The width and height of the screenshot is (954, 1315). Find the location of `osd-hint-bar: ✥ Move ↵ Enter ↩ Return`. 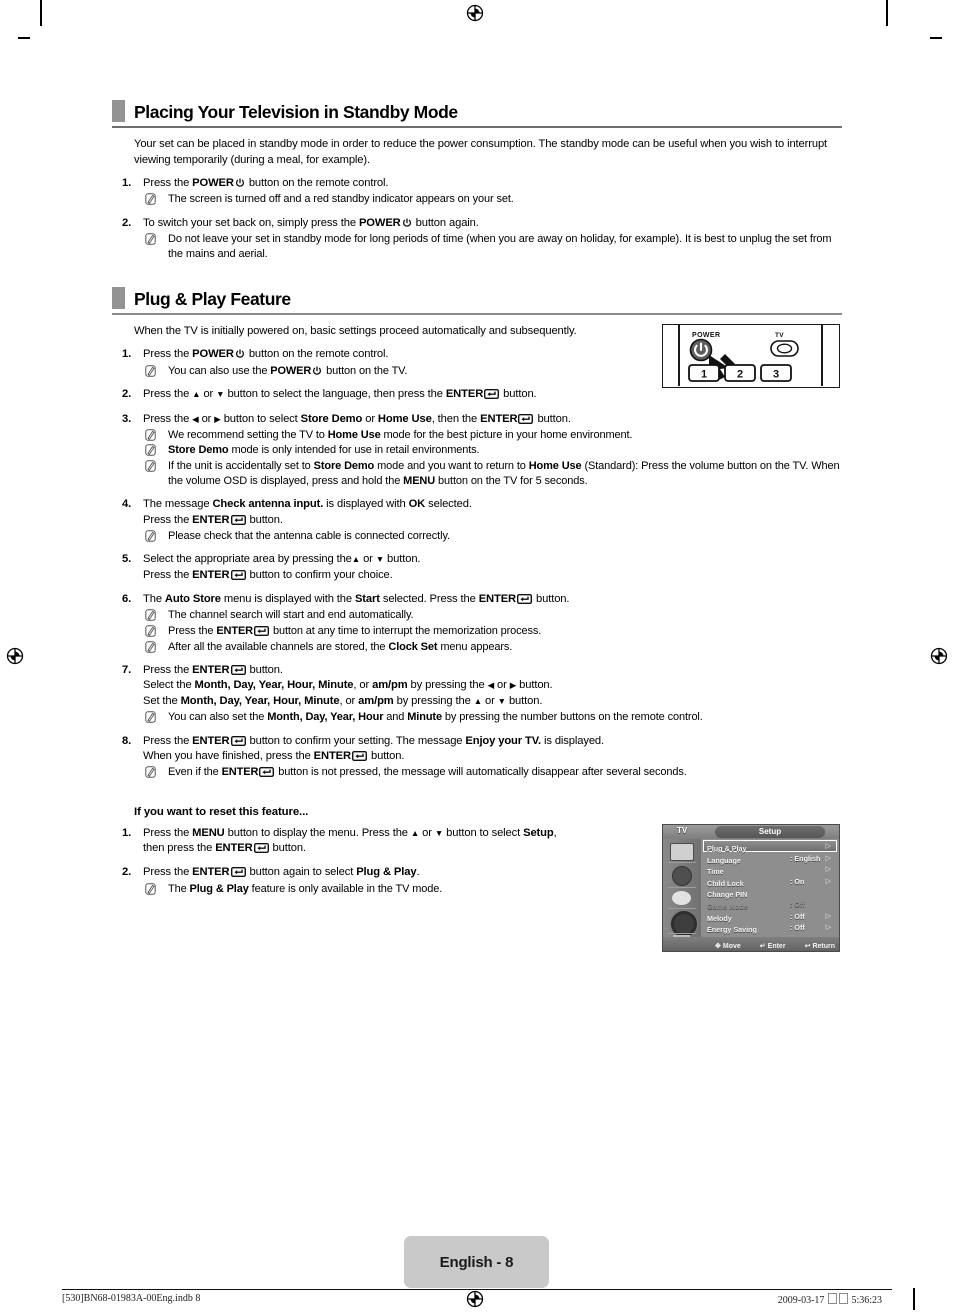

osd-hint-bar: ✥ Move ↵ Enter ↩ Return is located at coordinates (775, 946).